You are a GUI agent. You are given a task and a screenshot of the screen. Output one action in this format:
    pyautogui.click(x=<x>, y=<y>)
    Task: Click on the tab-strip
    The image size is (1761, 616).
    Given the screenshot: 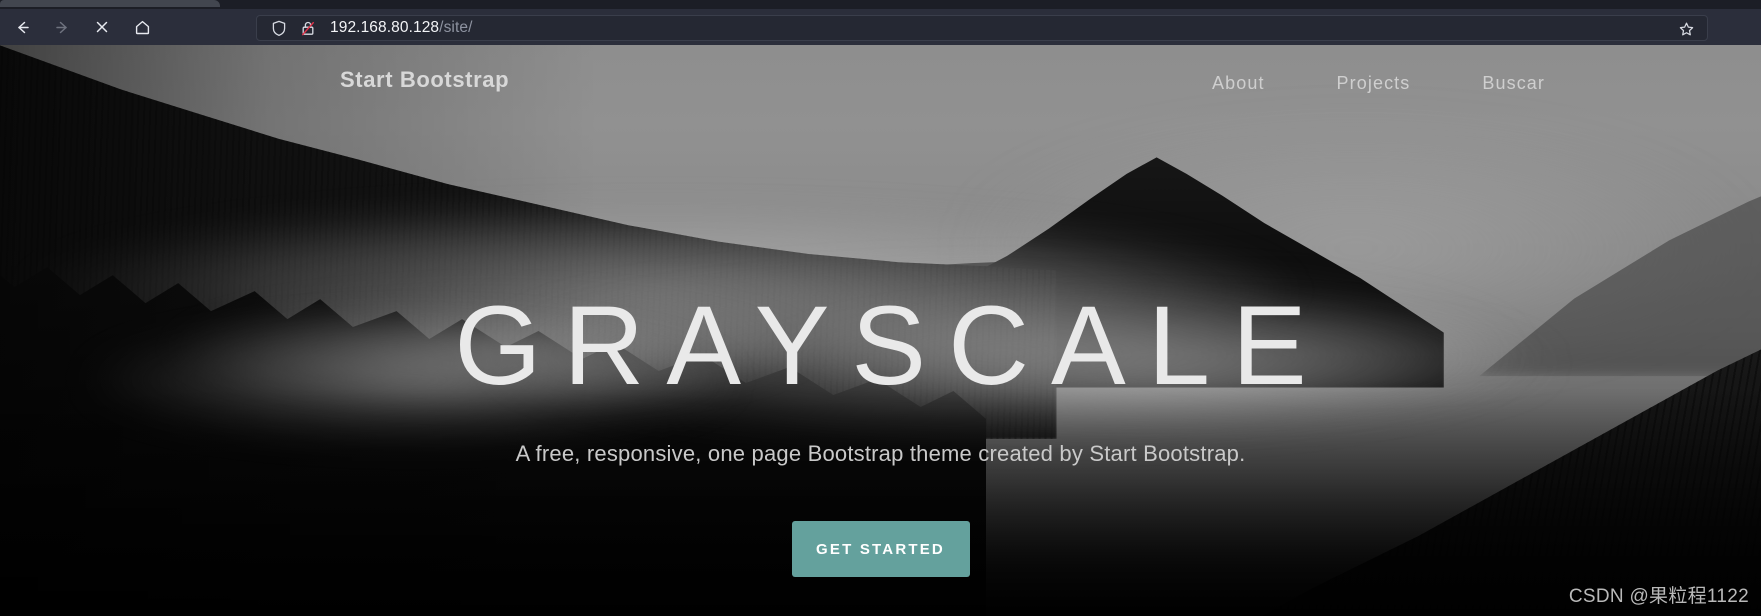 What is the action you would take?
    pyautogui.click(x=880, y=4)
    